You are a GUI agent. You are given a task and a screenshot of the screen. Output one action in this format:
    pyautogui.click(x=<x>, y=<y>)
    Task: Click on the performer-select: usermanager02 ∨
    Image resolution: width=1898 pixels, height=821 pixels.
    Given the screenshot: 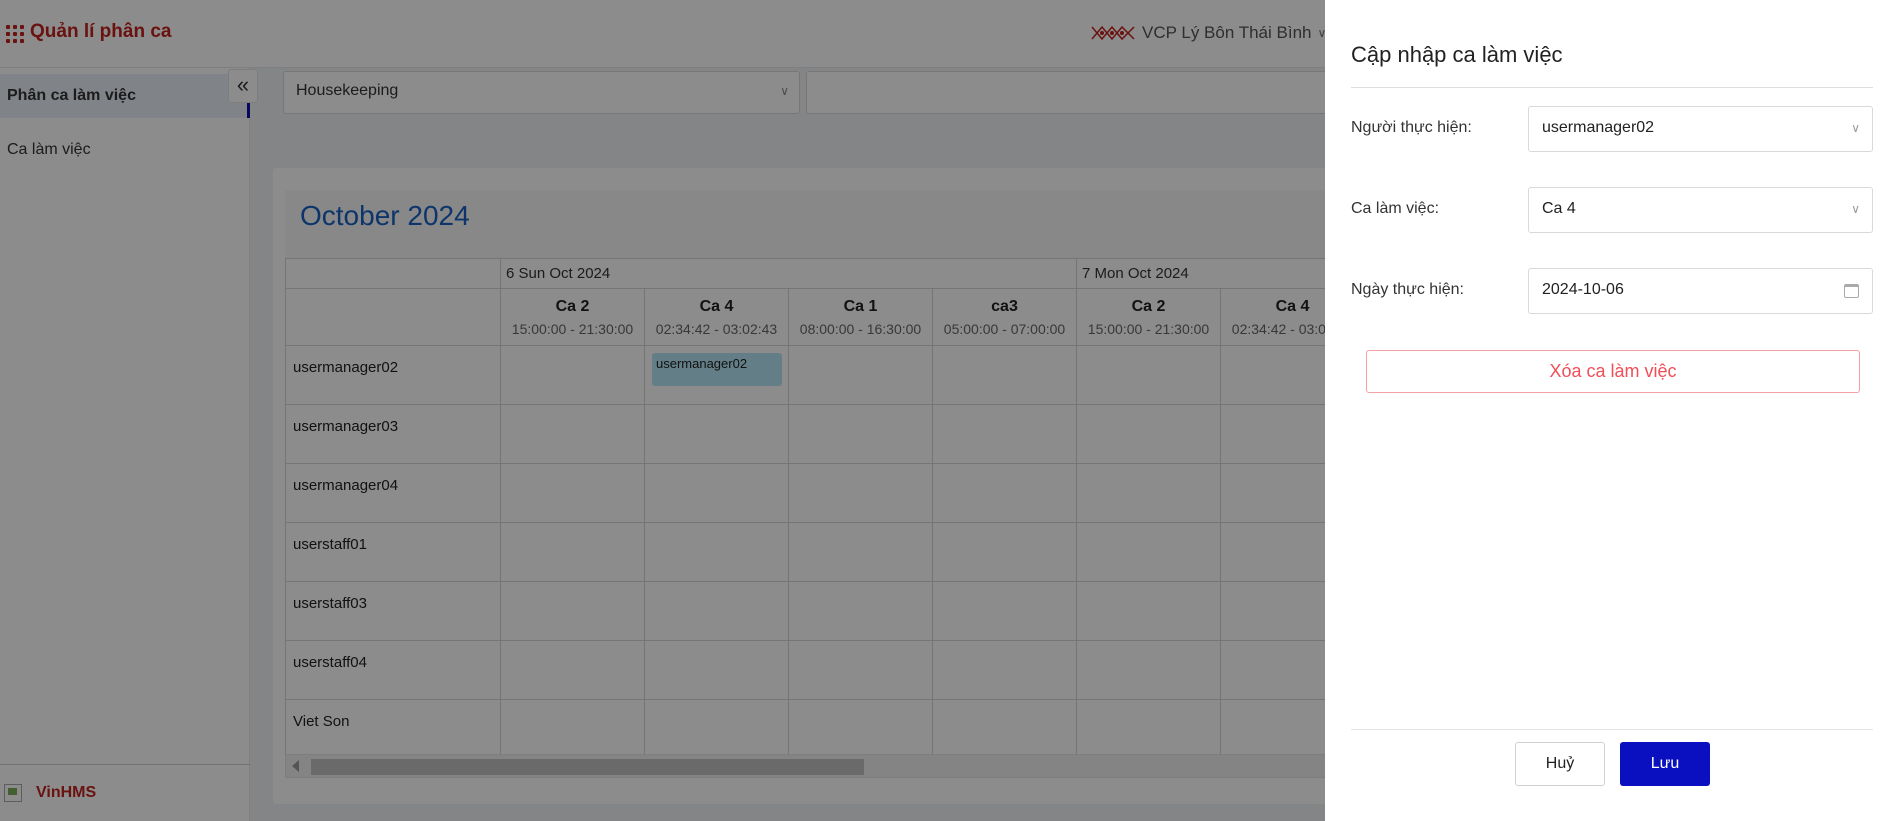 What is the action you would take?
    pyautogui.click(x=1700, y=129)
    